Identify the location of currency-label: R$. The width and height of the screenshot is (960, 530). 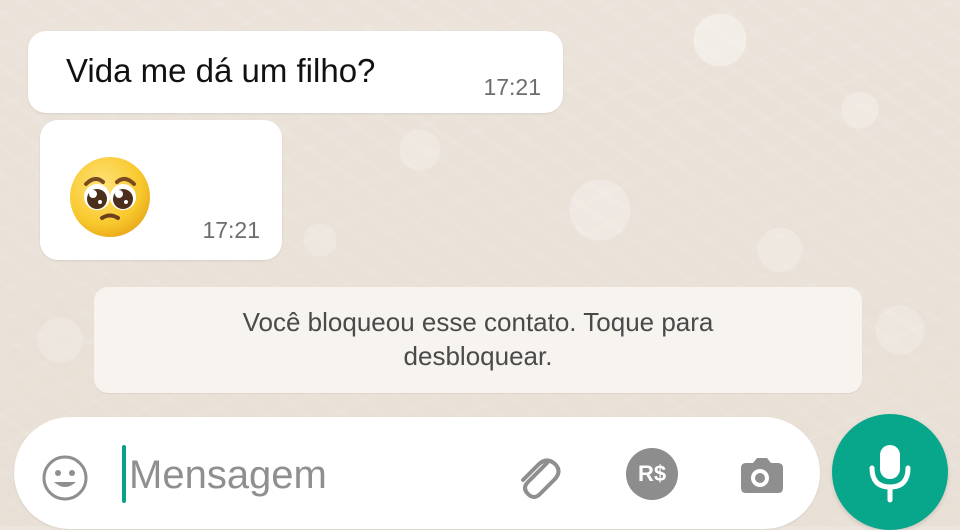
(652, 473).